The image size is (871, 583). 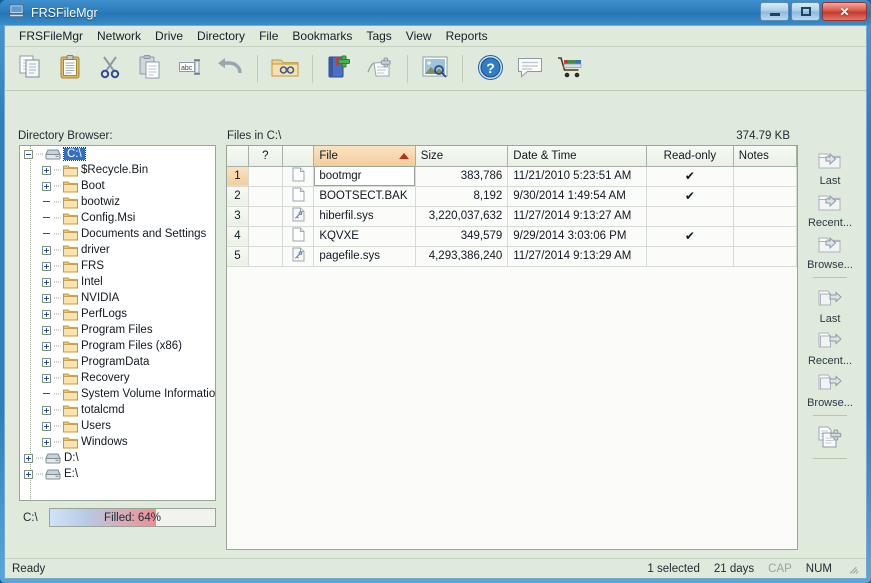 What do you see at coordinates (765, 156) in the screenshot?
I see `col-notes: Notes` at bounding box center [765, 156].